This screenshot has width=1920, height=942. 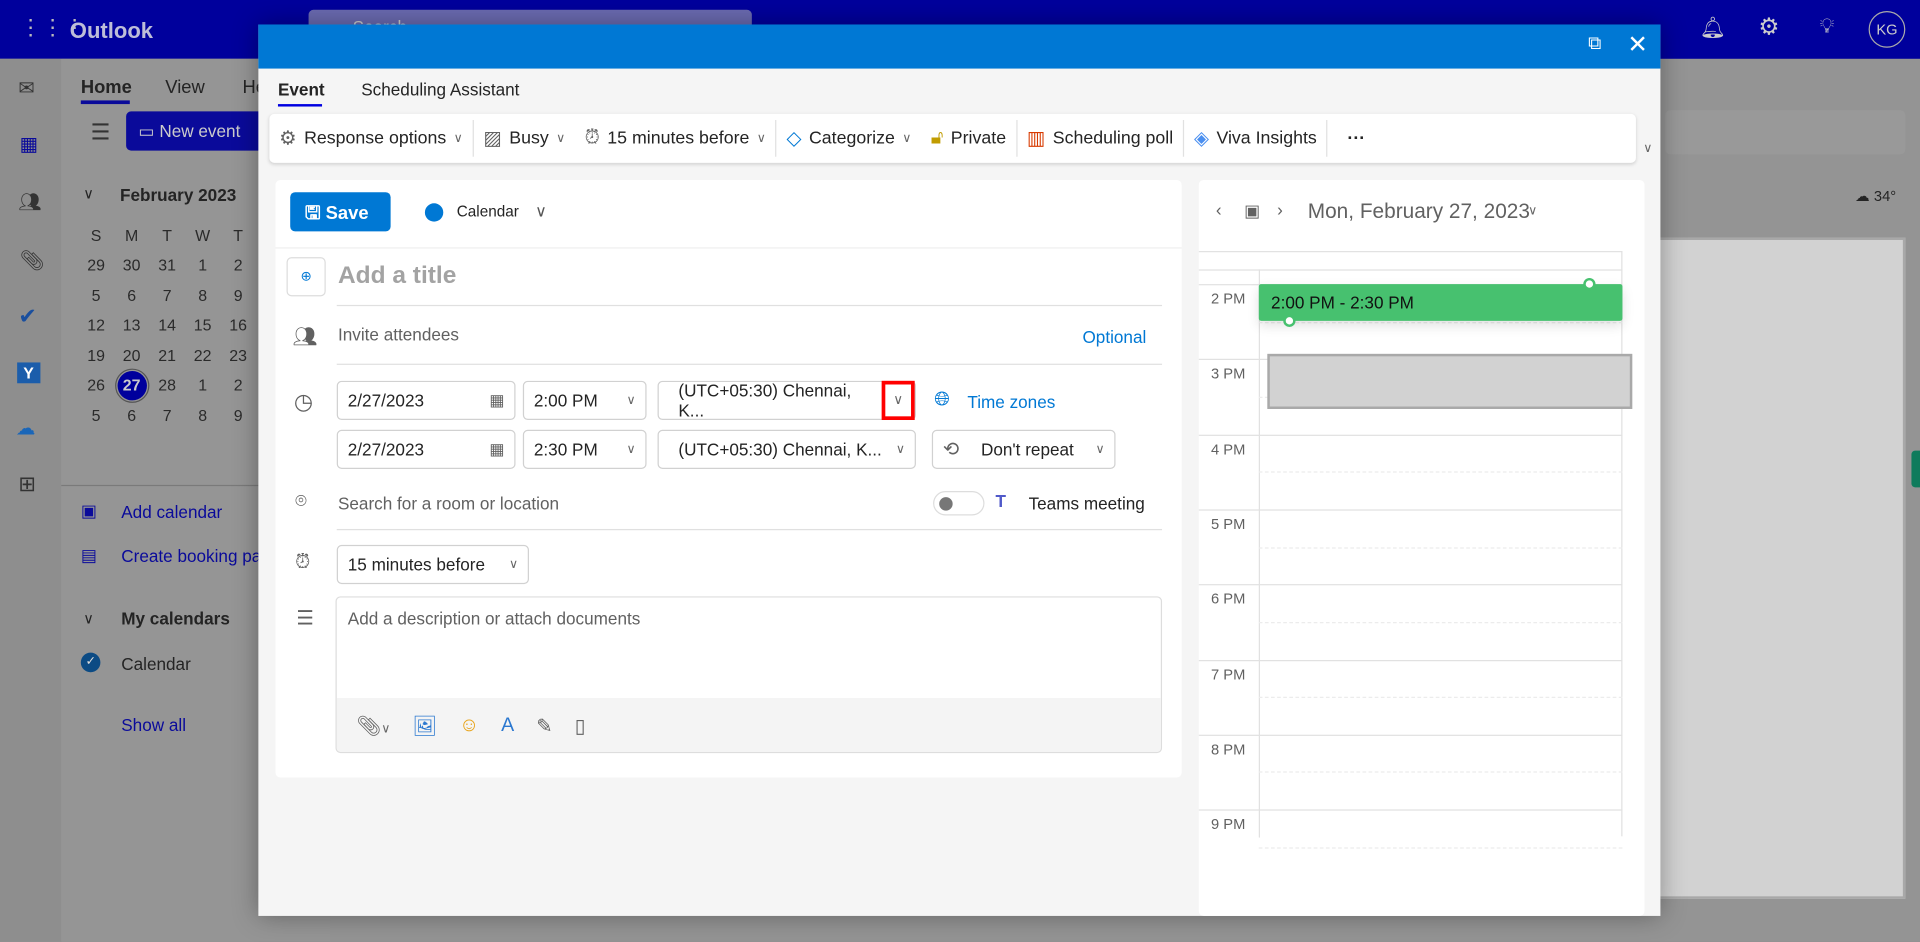 I want to click on day-cell-selected: 27, so click(x=131, y=385).